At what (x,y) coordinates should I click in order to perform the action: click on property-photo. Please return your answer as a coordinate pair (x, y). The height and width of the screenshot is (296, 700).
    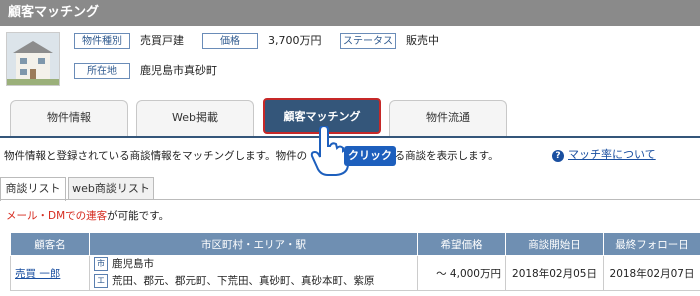
    Looking at the image, I should click on (33, 59).